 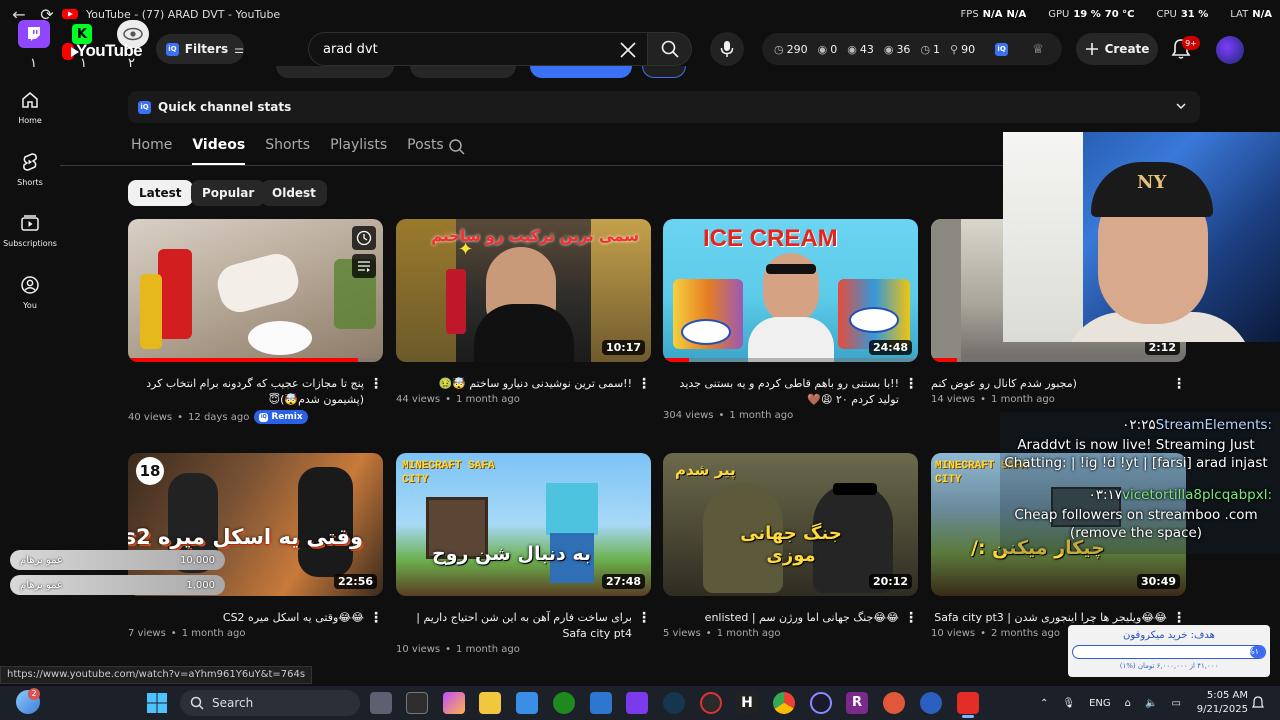 What do you see at coordinates (219, 148) in the screenshot?
I see `tab-videos: Videos` at bounding box center [219, 148].